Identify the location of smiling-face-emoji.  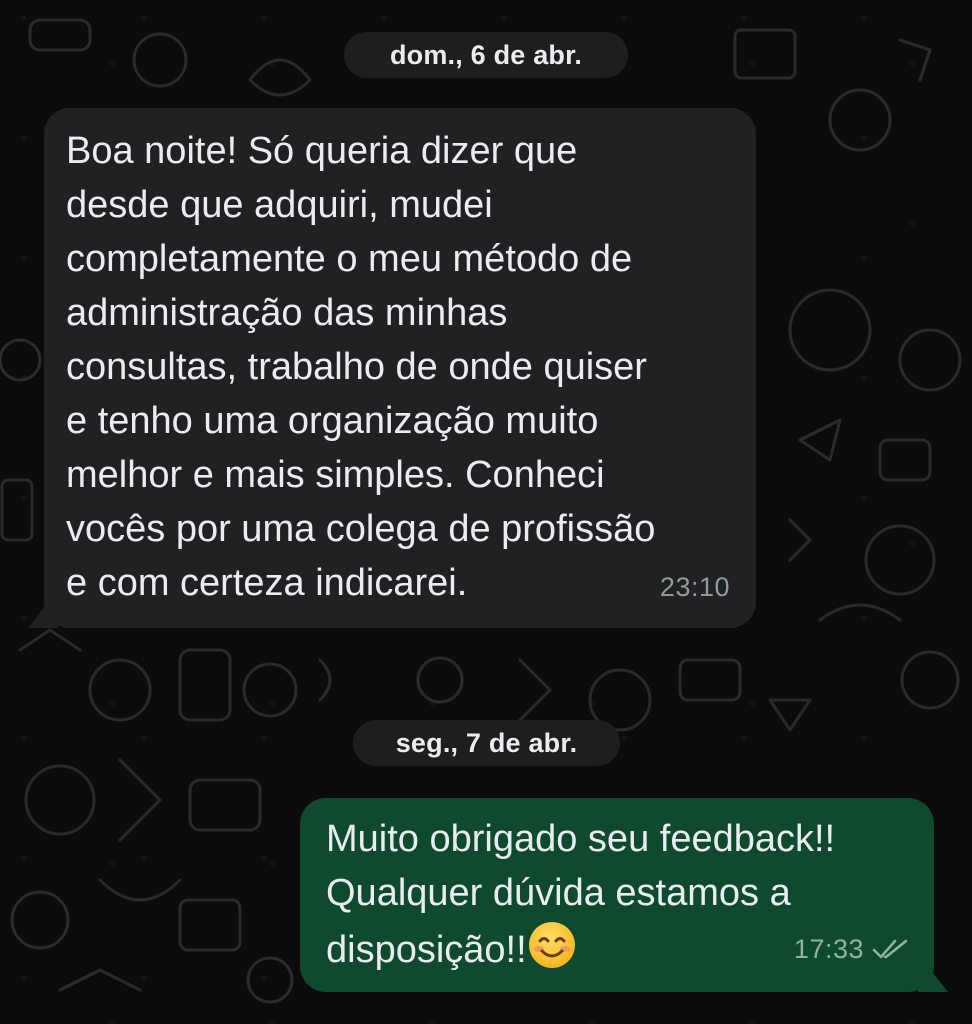
(551, 945).